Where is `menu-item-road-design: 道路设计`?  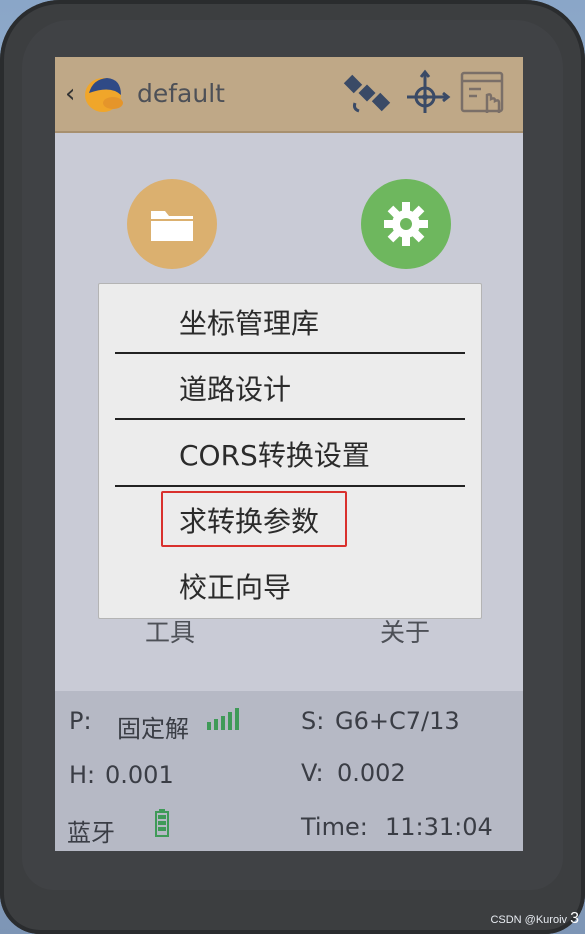
menu-item-road-design: 道路设计 is located at coordinates (235, 388).